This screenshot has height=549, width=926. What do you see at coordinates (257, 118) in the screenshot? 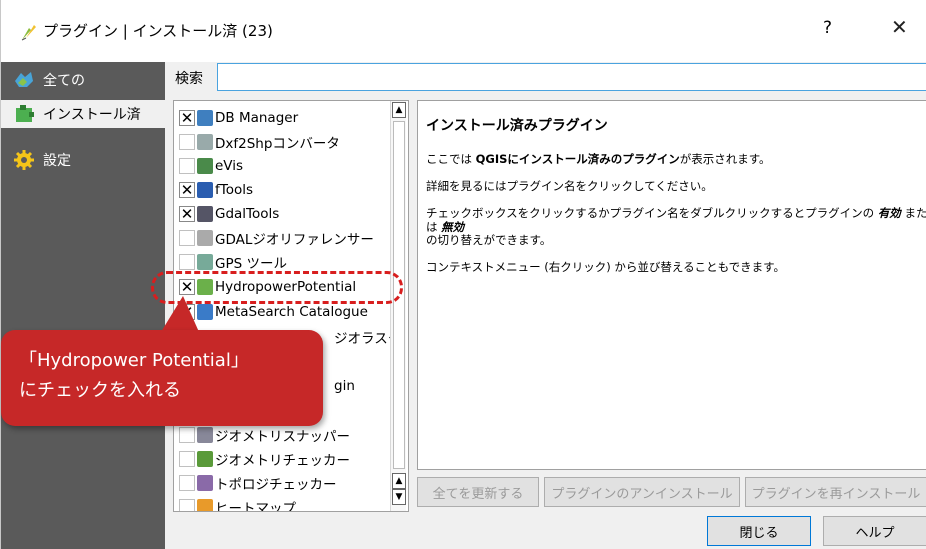
I see `plugin-name: DB Manager` at bounding box center [257, 118].